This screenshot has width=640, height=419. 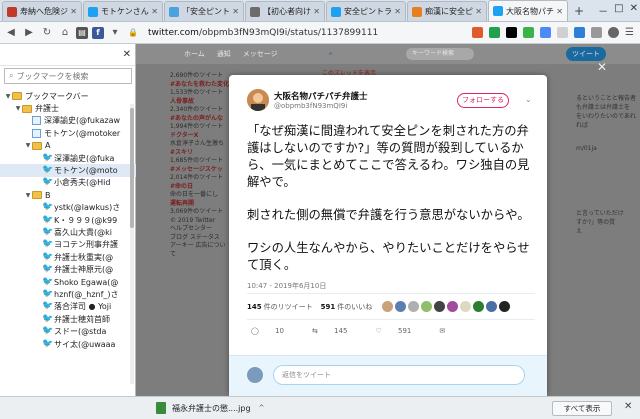 What do you see at coordinates (447, 11) in the screenshot?
I see `tab-5: 痴漢に安全ピ ✕` at bounding box center [447, 11].